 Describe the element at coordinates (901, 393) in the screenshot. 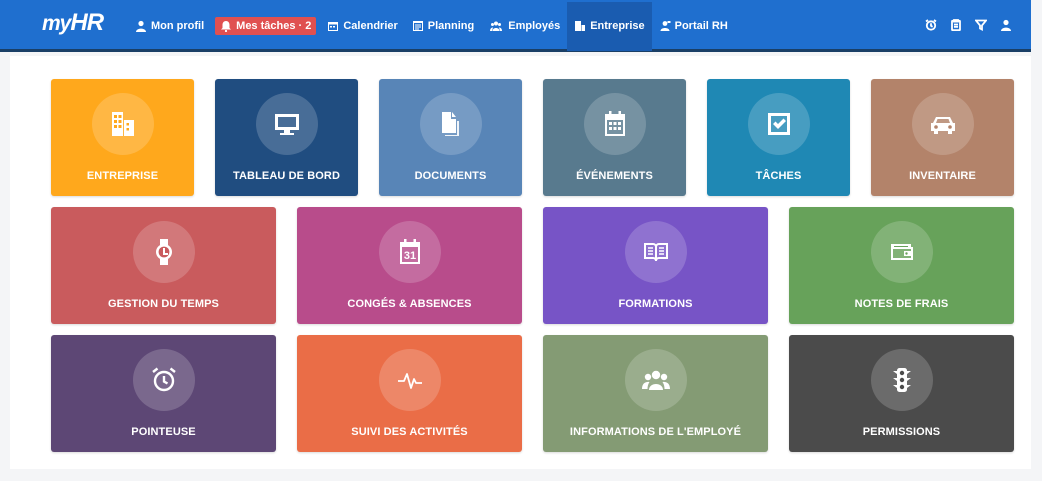

I see `tile-permissions: PERMISSIONS` at that location.